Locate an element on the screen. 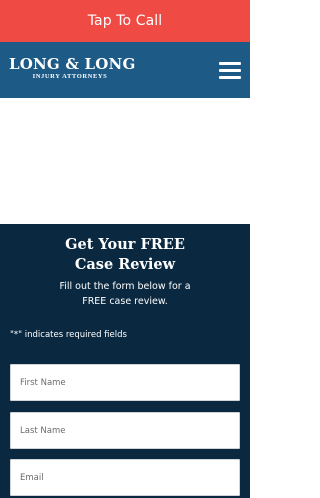 Image resolution: width=320 pixels, height=498 pixels. form-title: Get Your FREE Case Review is located at coordinates (125, 255).